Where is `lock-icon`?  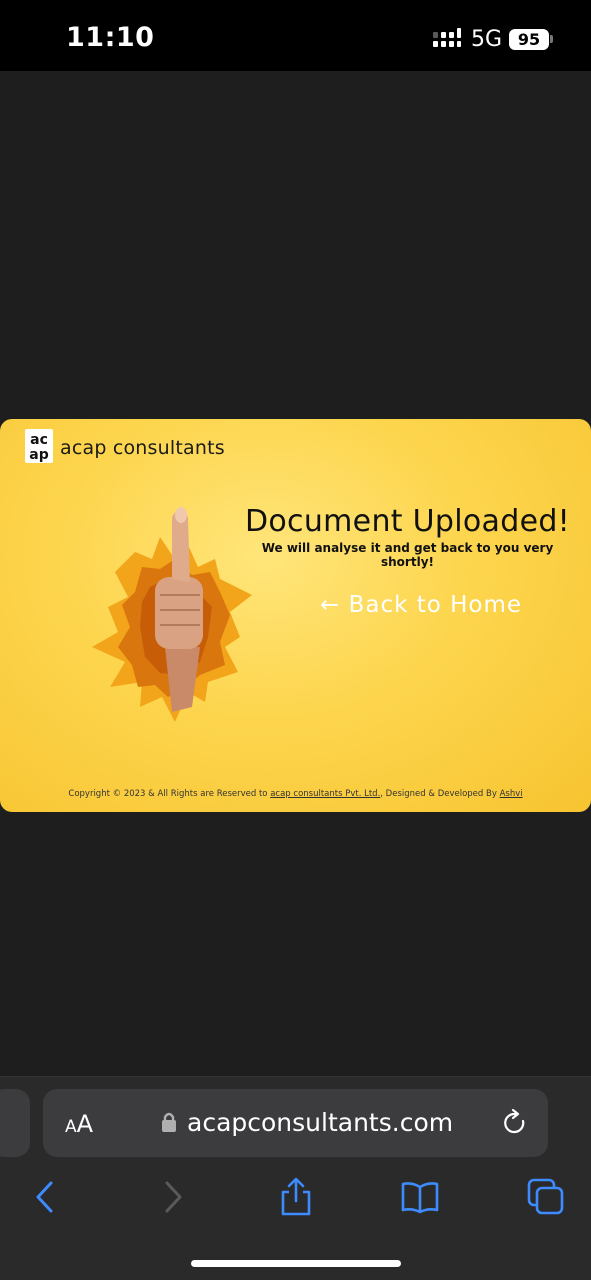 lock-icon is located at coordinates (169, 1122).